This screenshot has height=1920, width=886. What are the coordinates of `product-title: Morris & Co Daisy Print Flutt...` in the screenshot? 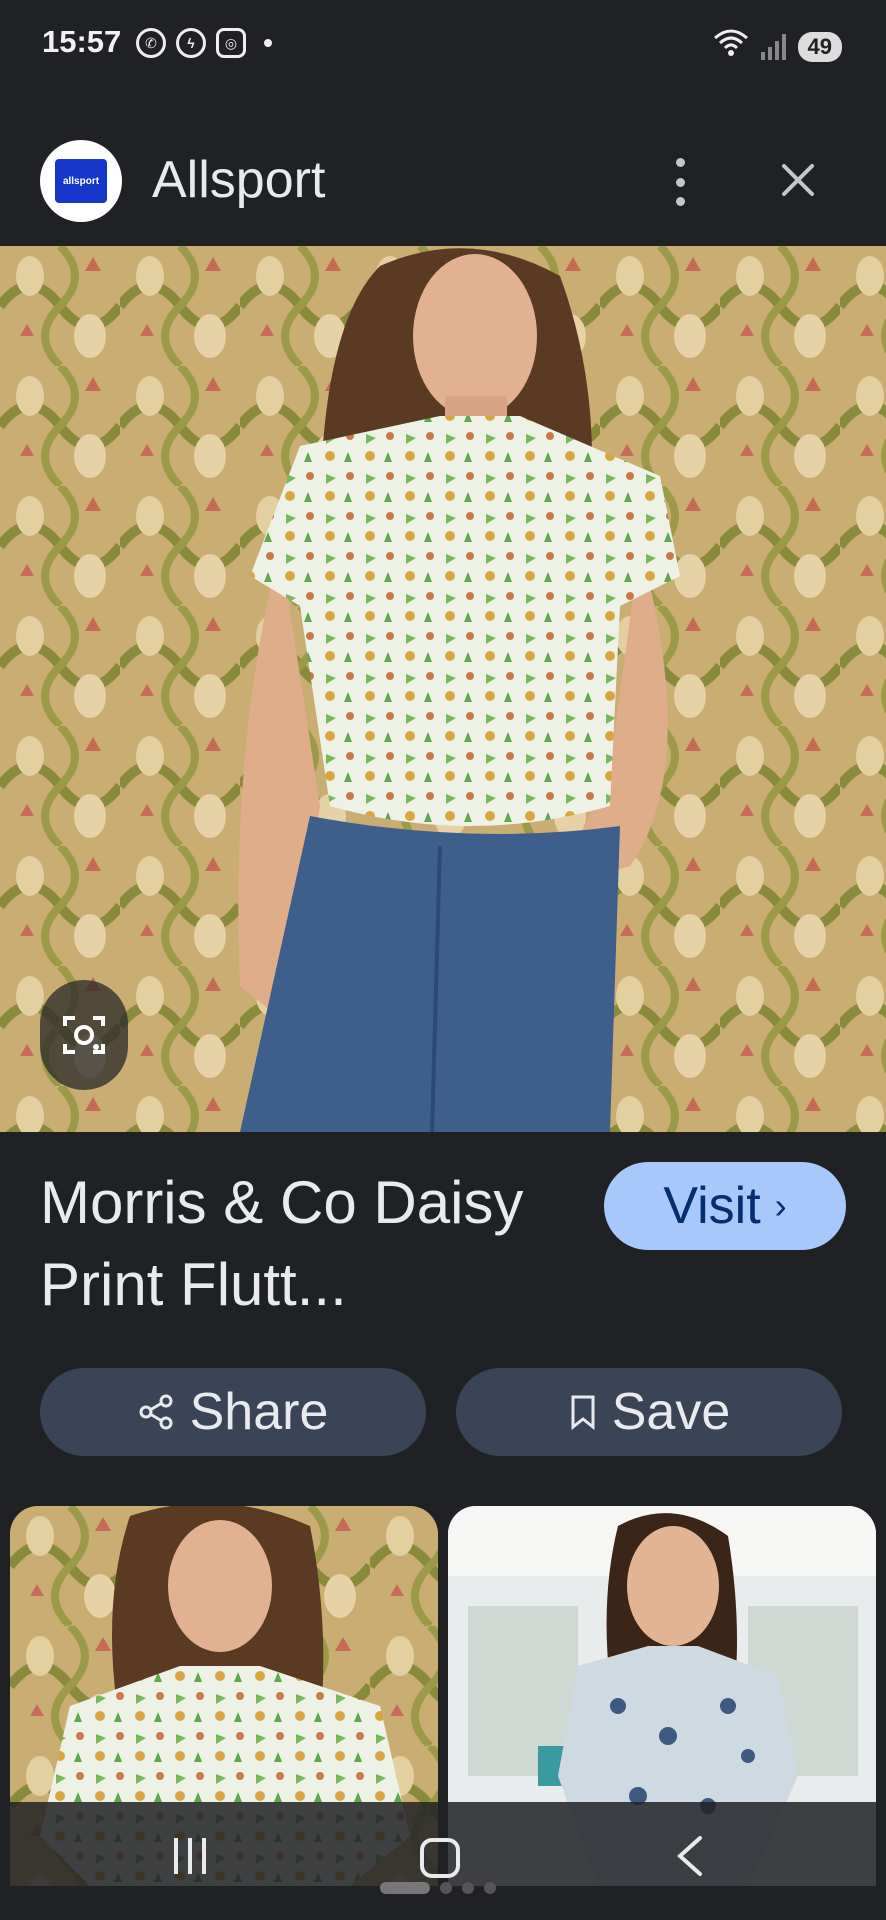 It's located at (282, 1243).